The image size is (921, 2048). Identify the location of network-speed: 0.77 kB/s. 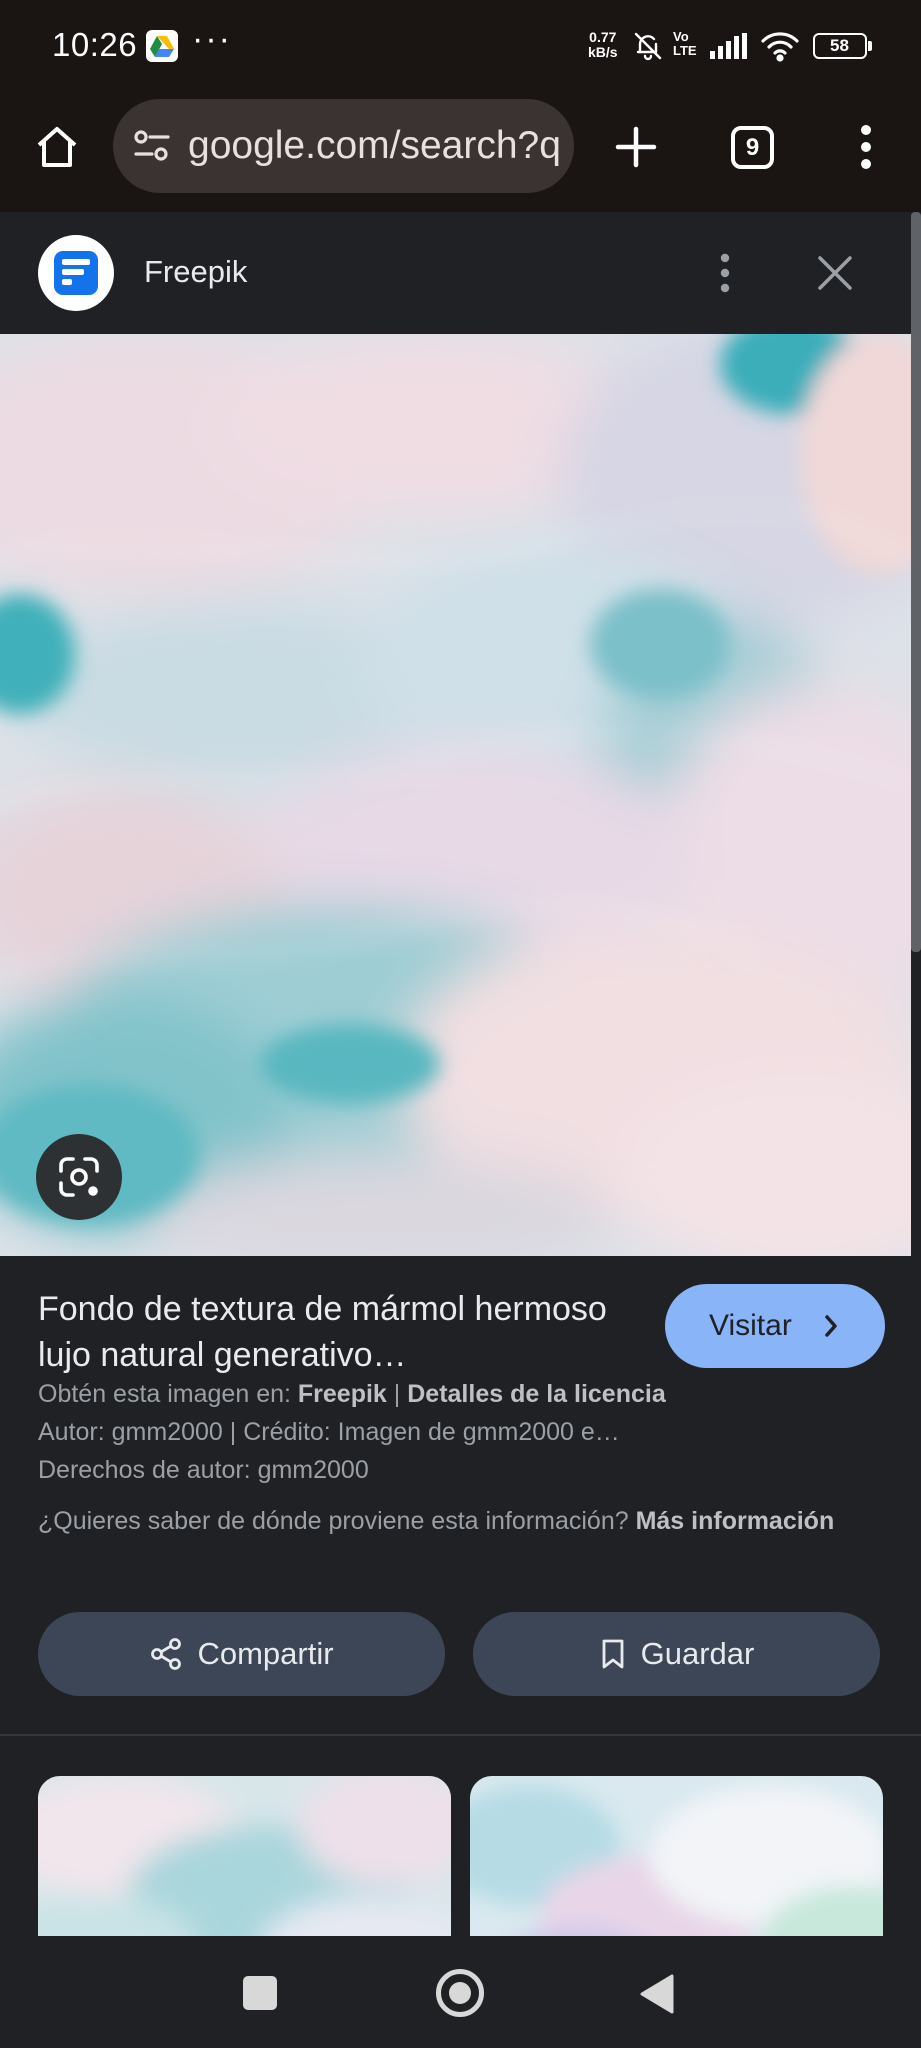
(603, 45).